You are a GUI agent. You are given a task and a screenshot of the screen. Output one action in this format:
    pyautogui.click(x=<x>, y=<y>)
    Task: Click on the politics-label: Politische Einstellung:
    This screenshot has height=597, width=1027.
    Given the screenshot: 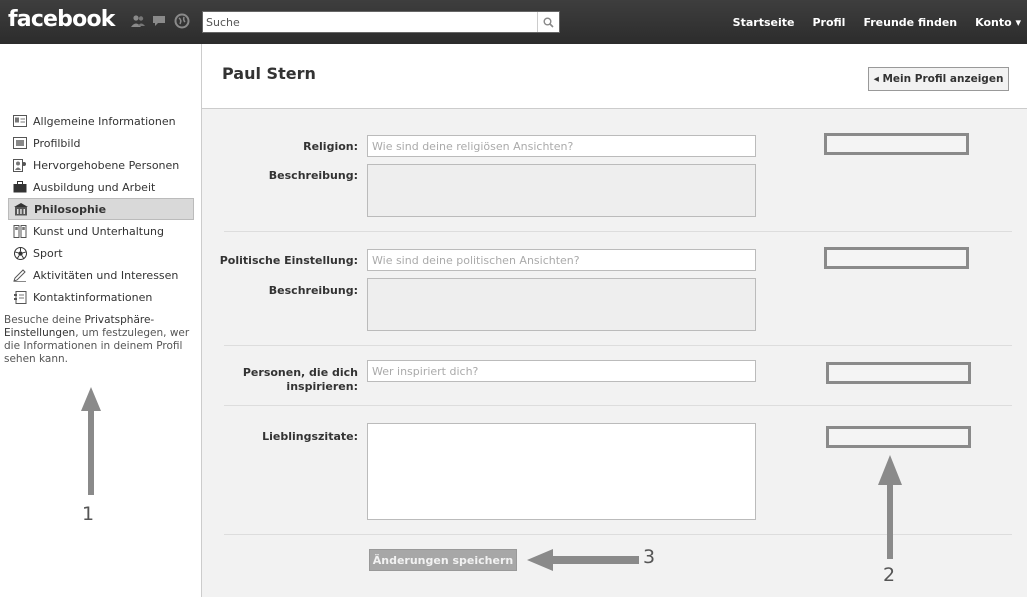 What is the action you would take?
    pyautogui.click(x=288, y=260)
    